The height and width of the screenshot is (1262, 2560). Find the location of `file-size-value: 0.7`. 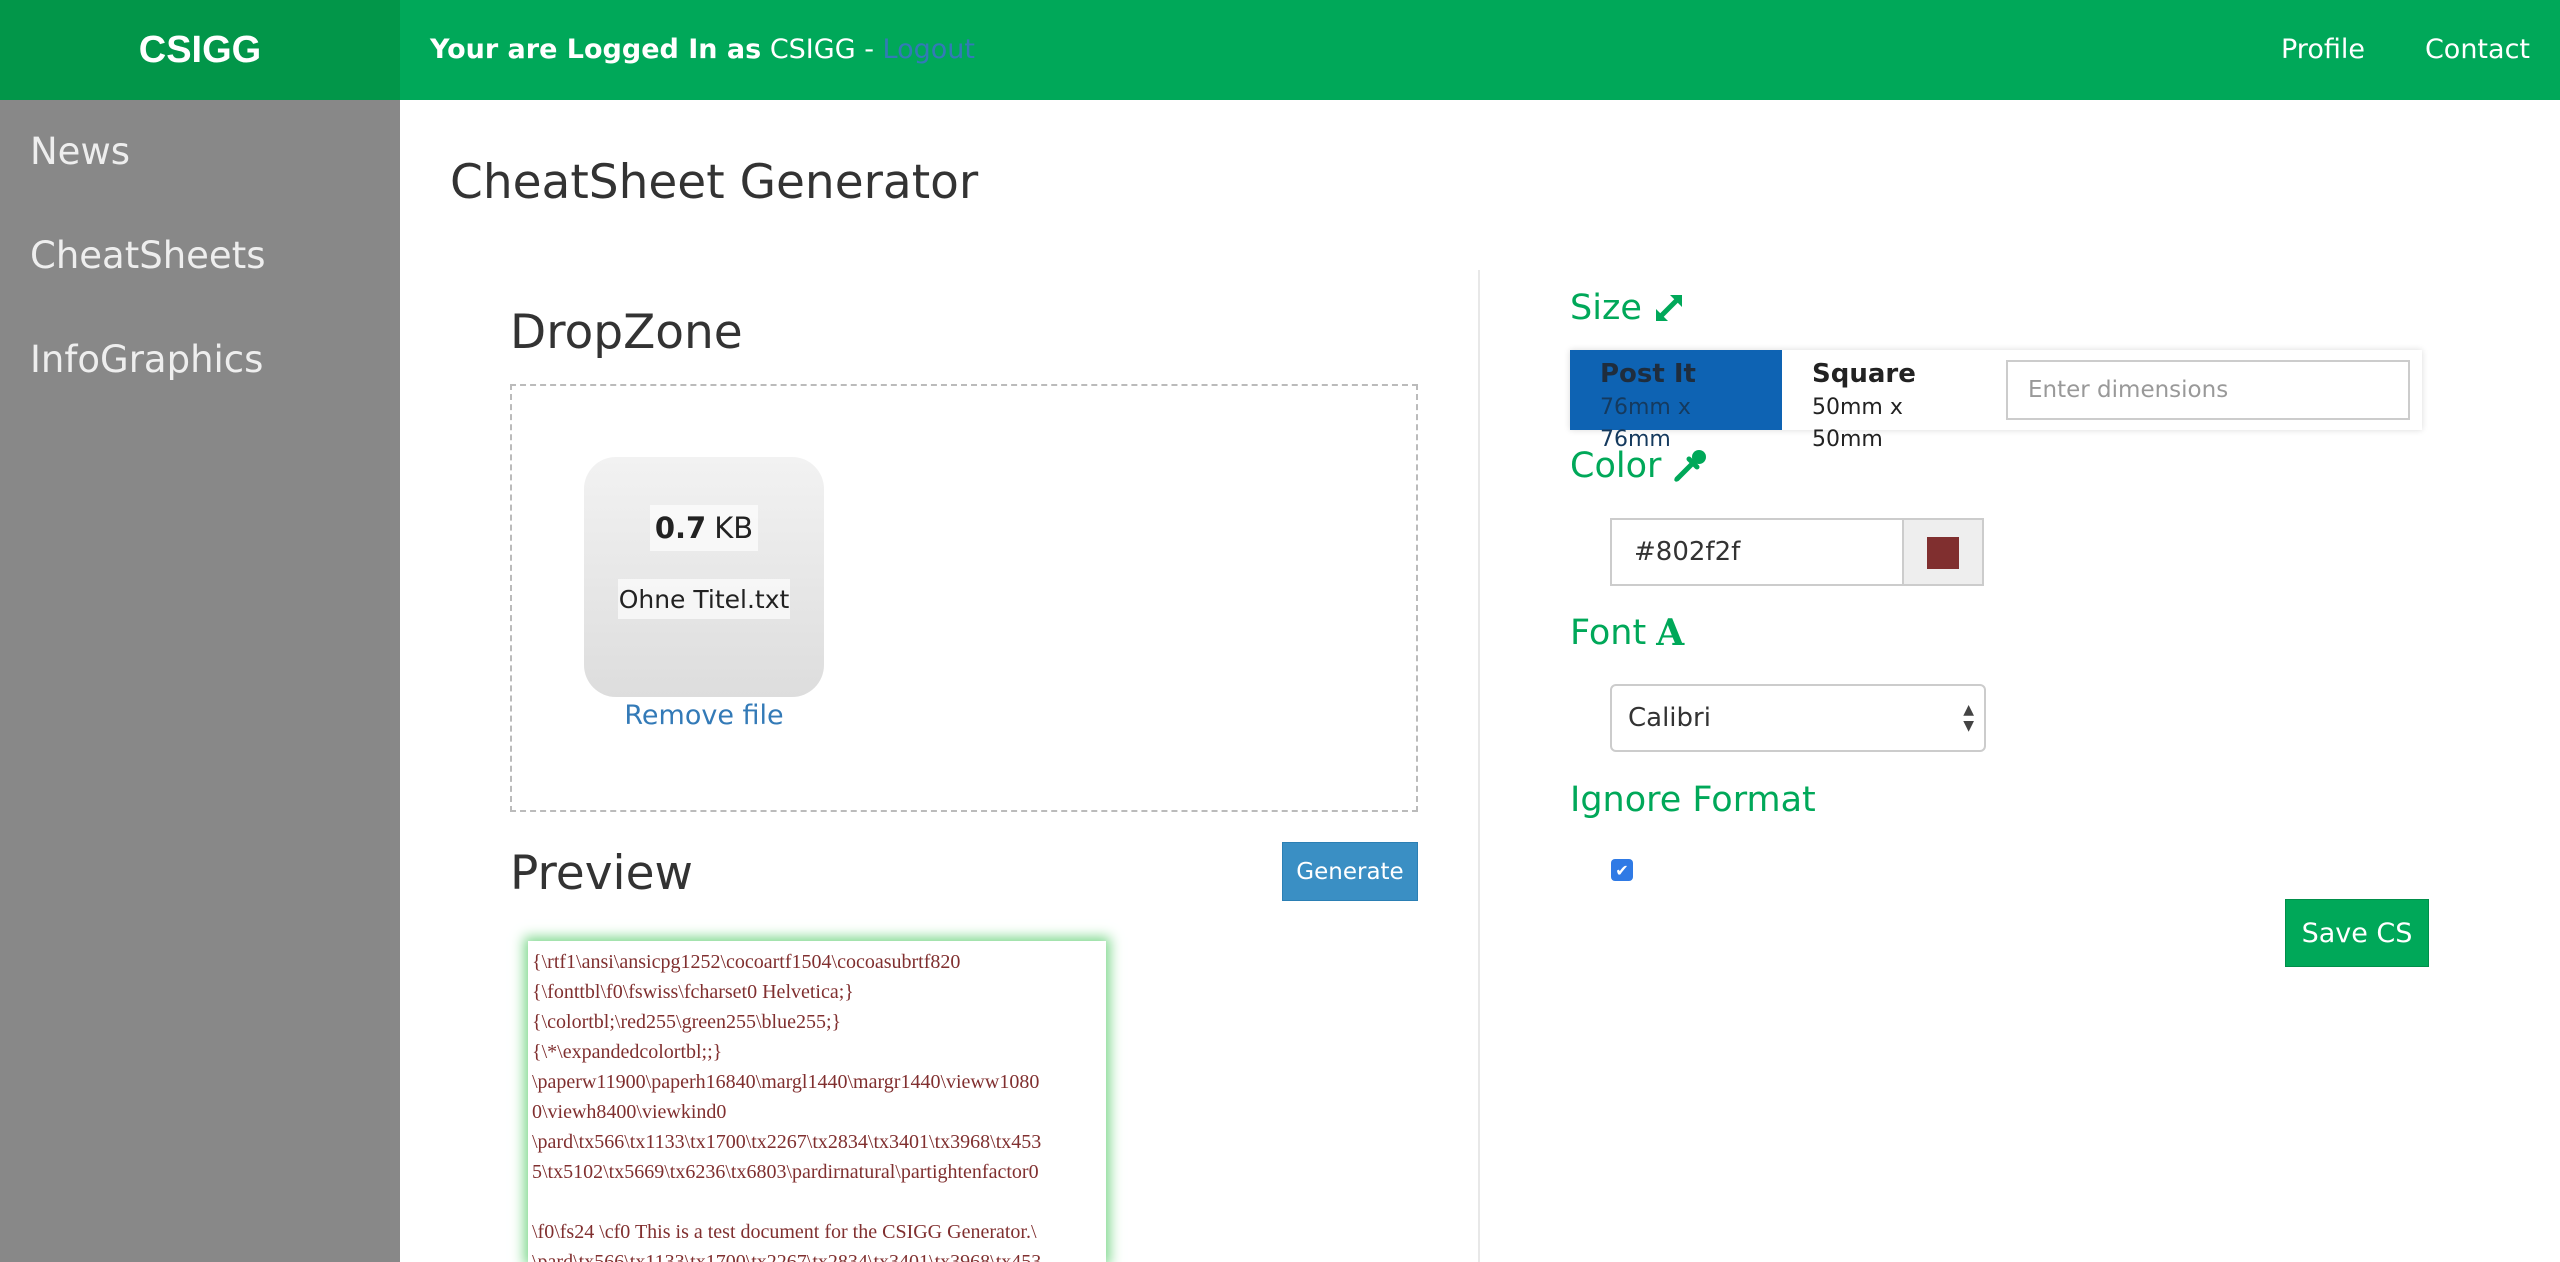

file-size-value: 0.7 is located at coordinates (680, 528).